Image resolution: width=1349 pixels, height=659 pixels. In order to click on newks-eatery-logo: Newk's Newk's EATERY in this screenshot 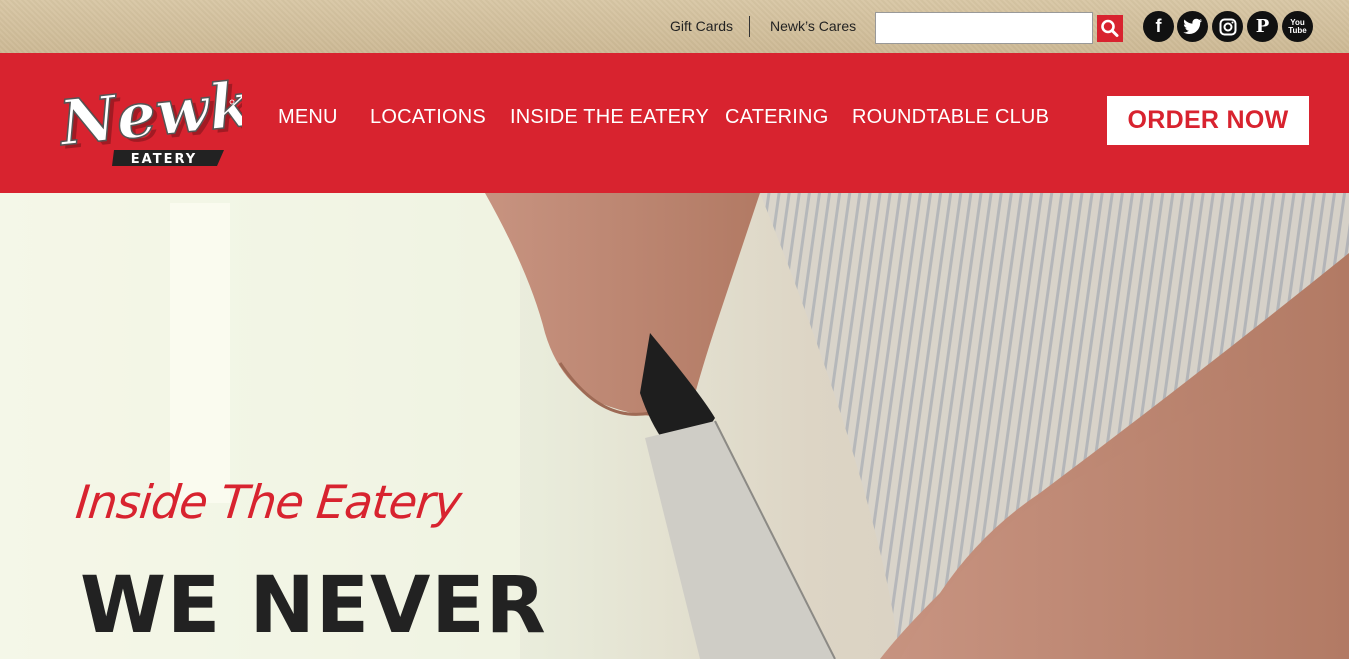, I will do `click(147, 120)`.